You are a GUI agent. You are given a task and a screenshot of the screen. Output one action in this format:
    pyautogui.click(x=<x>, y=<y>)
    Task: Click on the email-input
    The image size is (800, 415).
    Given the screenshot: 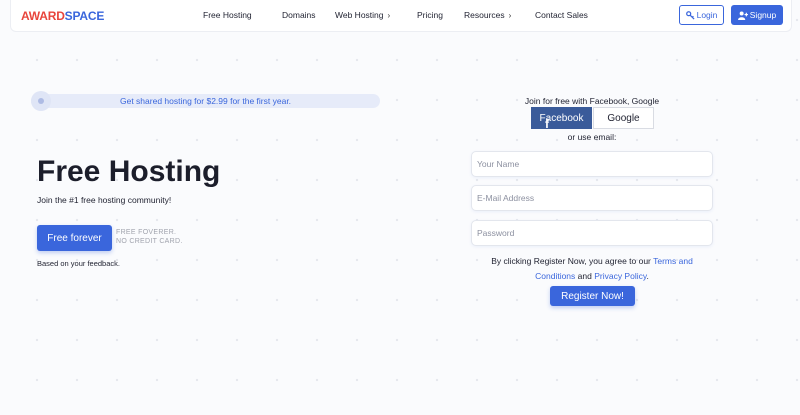 What is the action you would take?
    pyautogui.click(x=592, y=198)
    